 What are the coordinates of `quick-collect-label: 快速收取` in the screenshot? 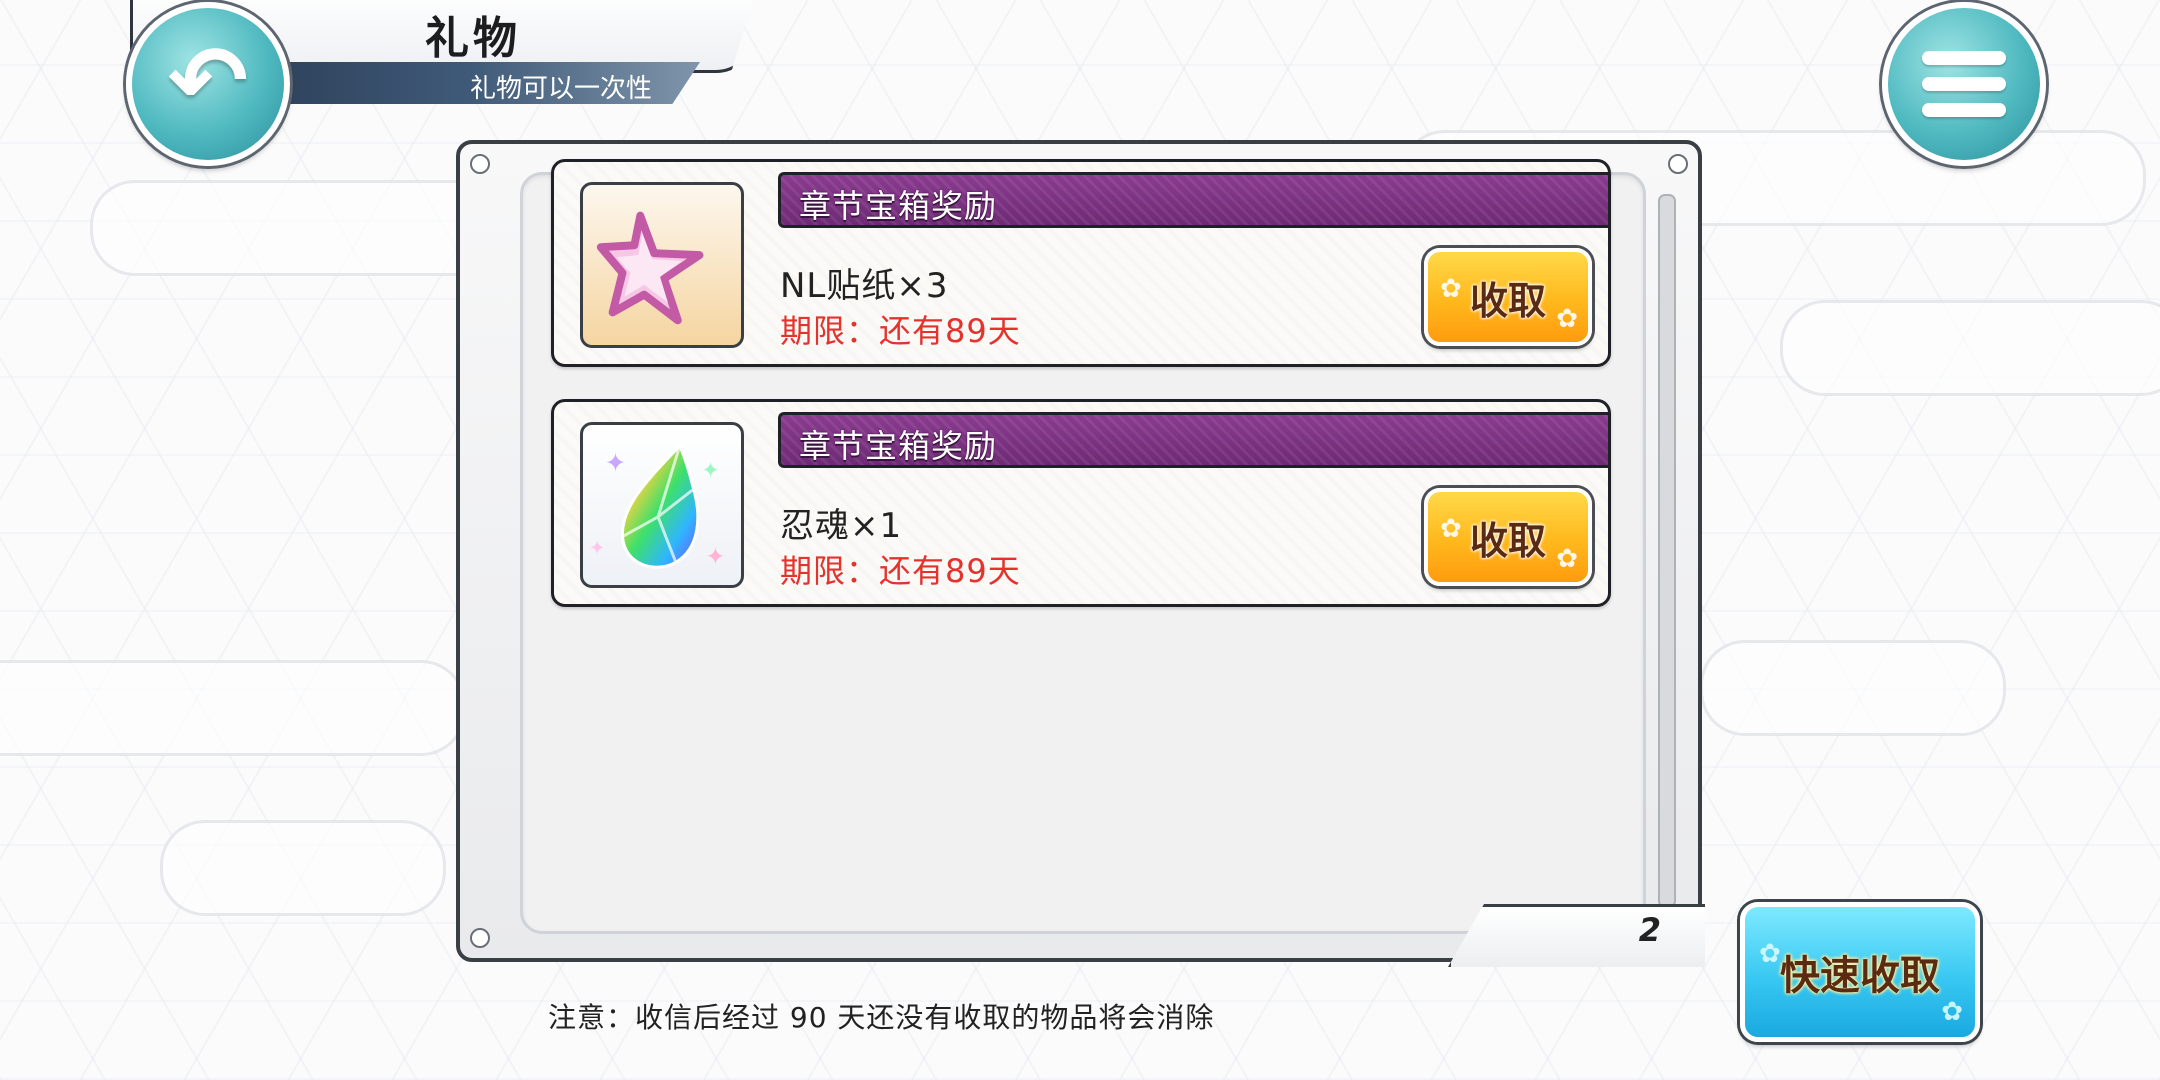 It's located at (1860, 976).